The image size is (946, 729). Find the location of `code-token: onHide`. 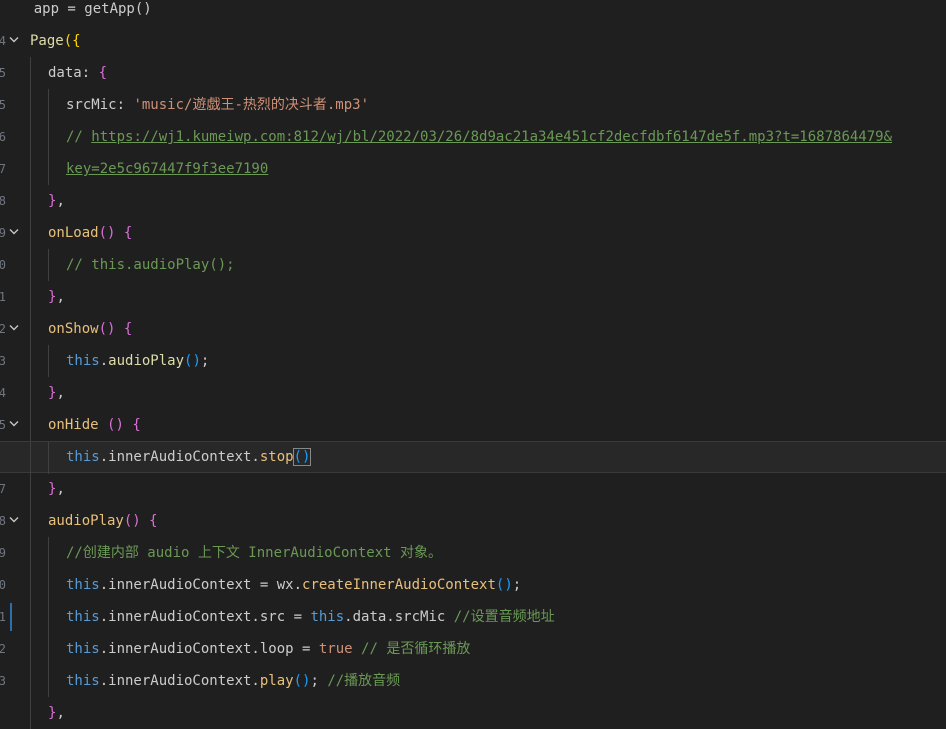

code-token: onHide is located at coordinates (73, 425).